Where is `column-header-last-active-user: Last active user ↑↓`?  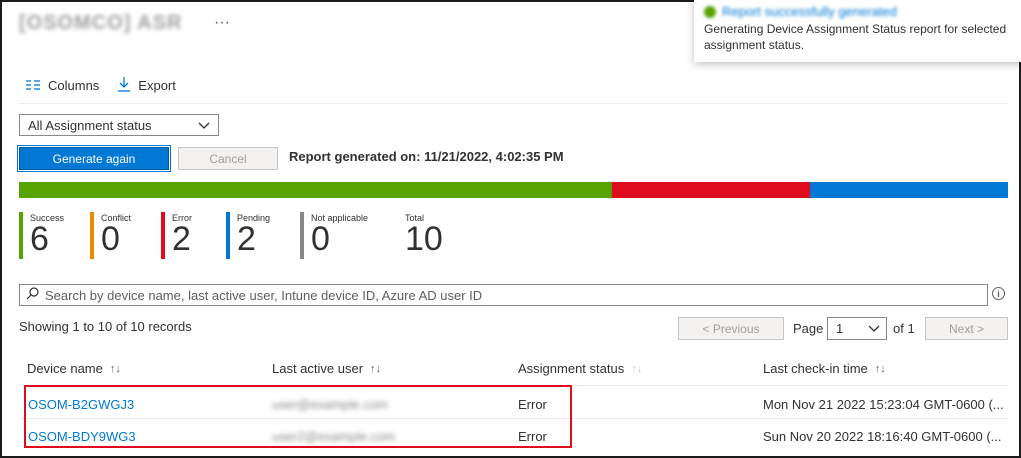 column-header-last-active-user: Last active user ↑↓ is located at coordinates (326, 368).